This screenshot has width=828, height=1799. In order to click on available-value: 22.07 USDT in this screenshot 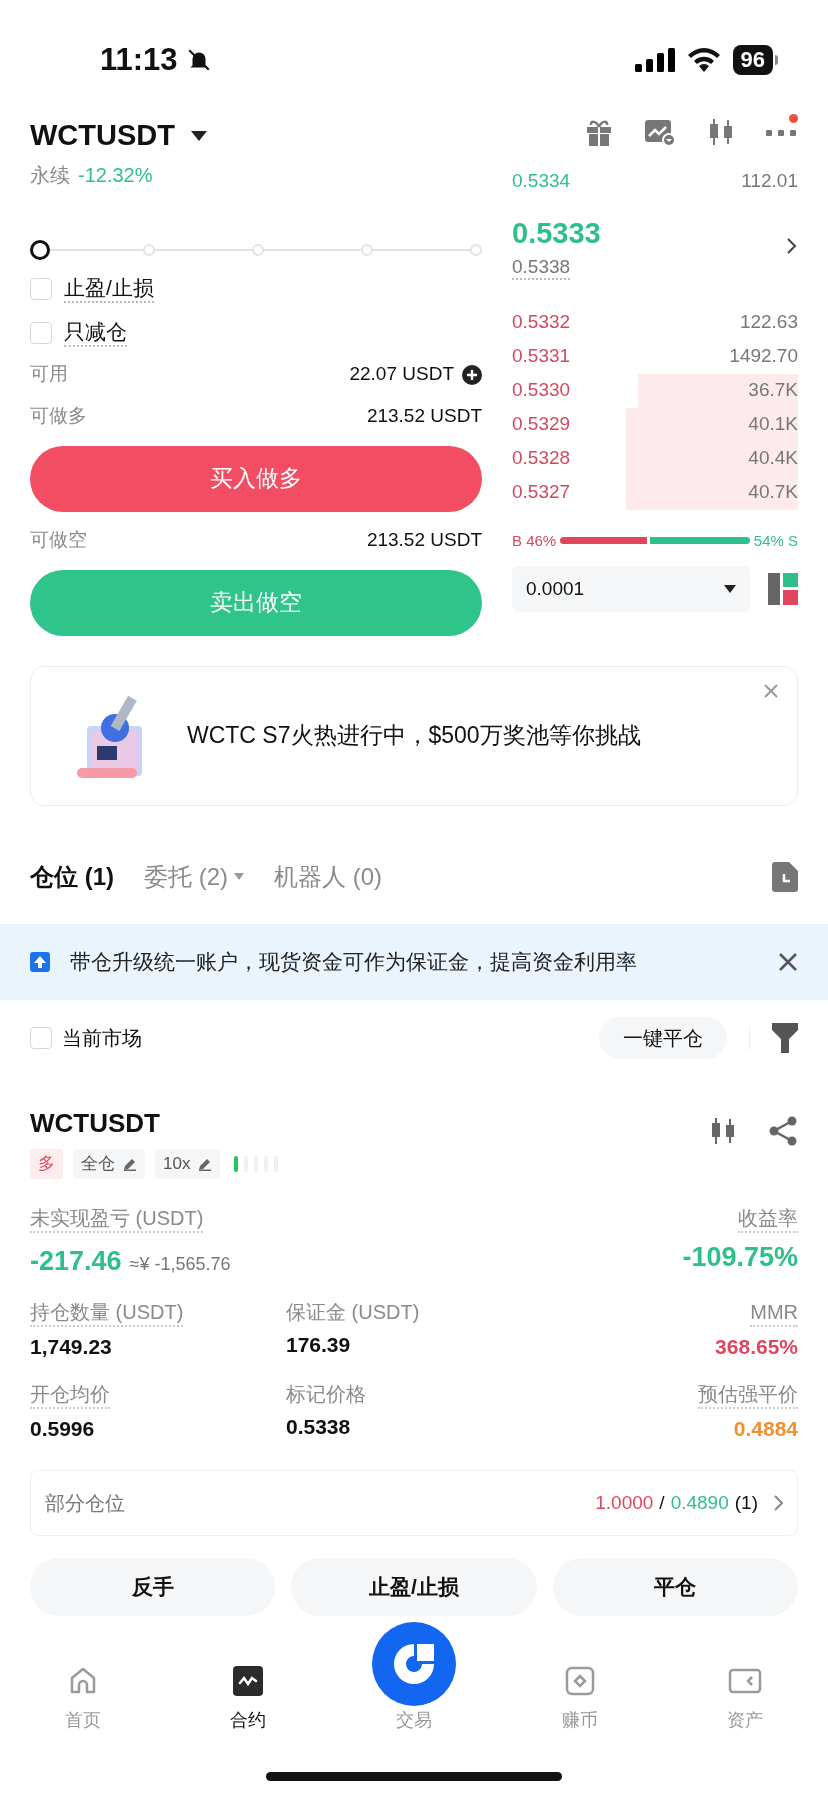, I will do `click(401, 374)`.